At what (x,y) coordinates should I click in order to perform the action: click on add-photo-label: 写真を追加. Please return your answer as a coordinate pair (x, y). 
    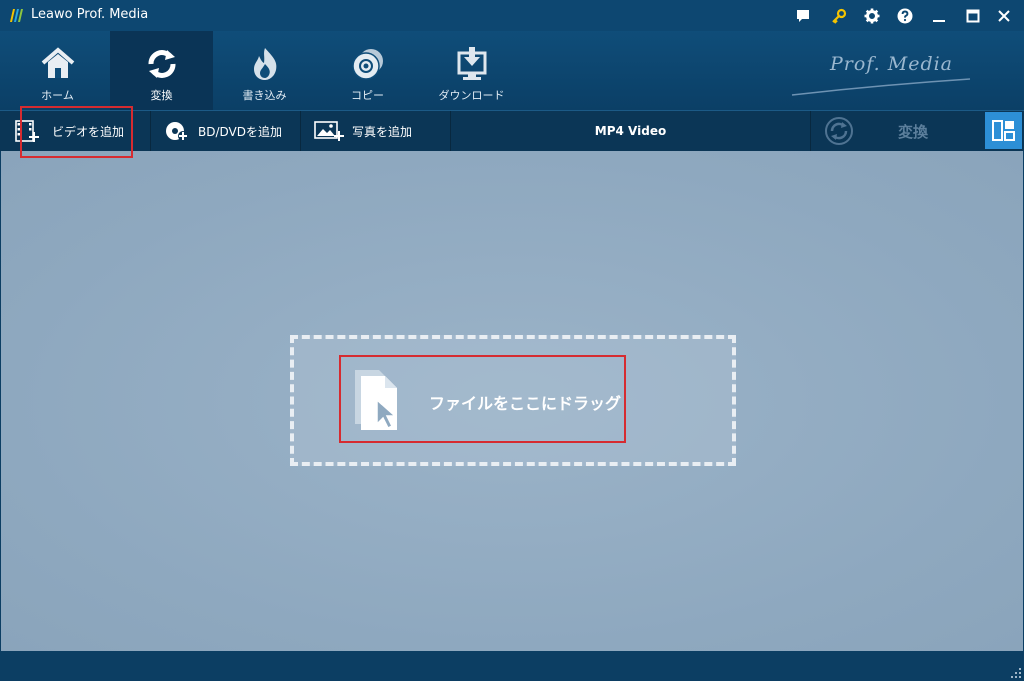
    Looking at the image, I should click on (382, 131).